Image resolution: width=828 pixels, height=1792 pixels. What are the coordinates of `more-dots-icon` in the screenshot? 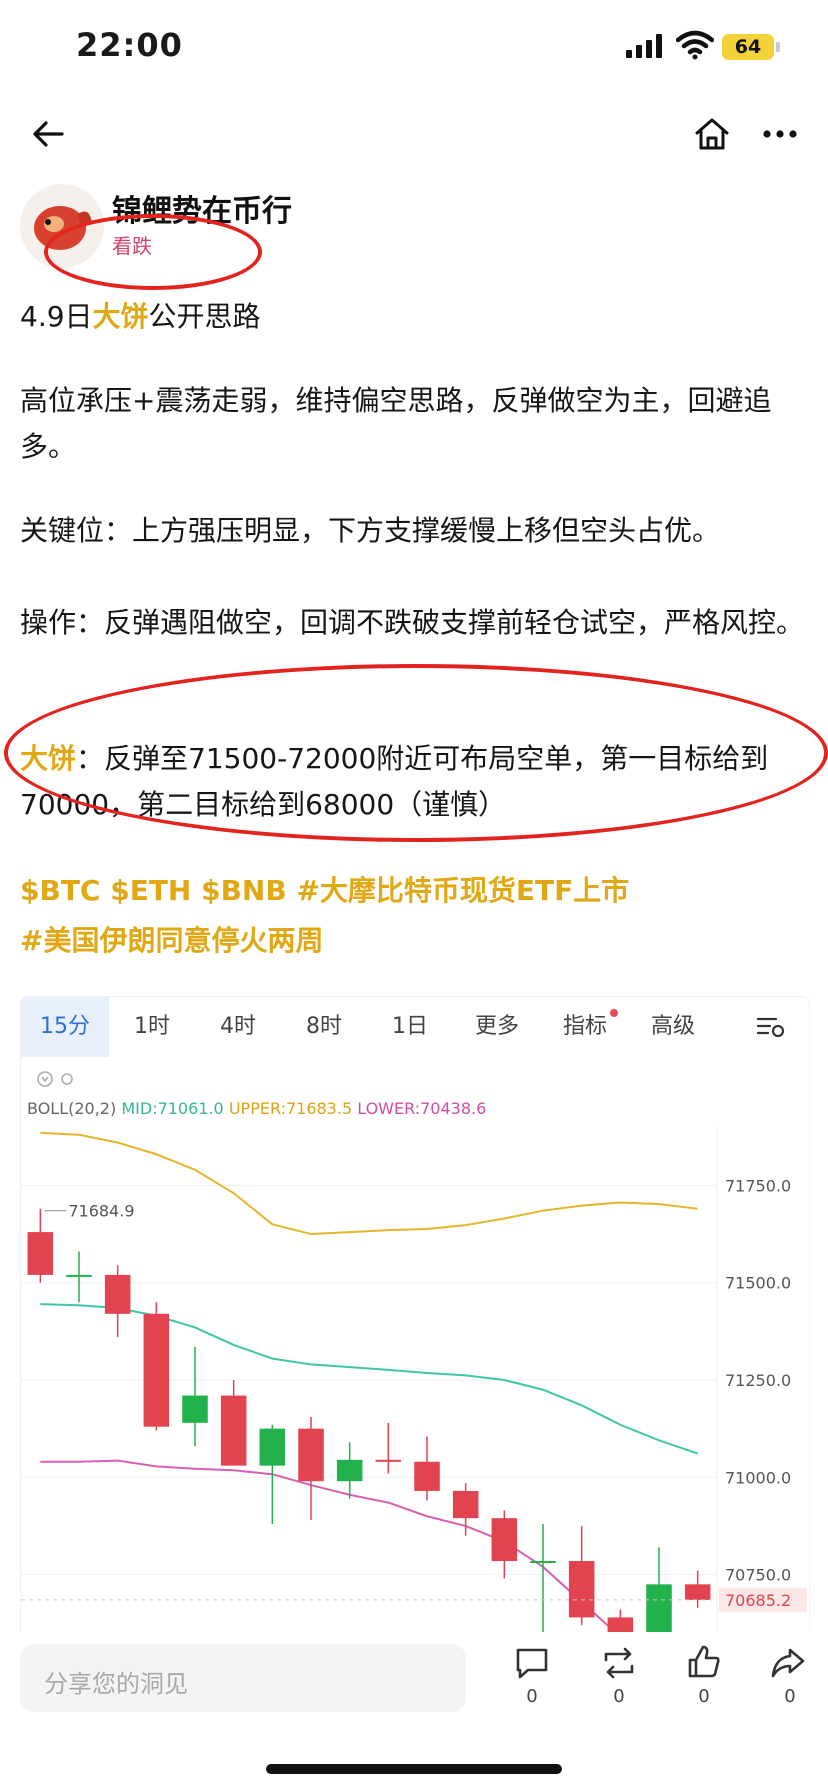 It's located at (780, 134).